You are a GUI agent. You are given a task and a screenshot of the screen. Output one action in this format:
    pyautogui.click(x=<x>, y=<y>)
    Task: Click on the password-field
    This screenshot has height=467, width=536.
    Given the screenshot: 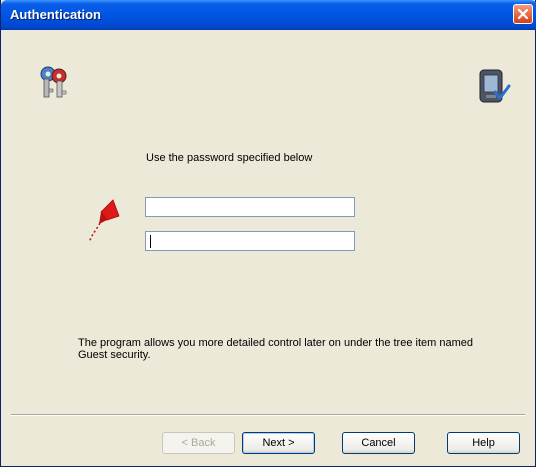 What is the action you would take?
    pyautogui.click(x=250, y=207)
    